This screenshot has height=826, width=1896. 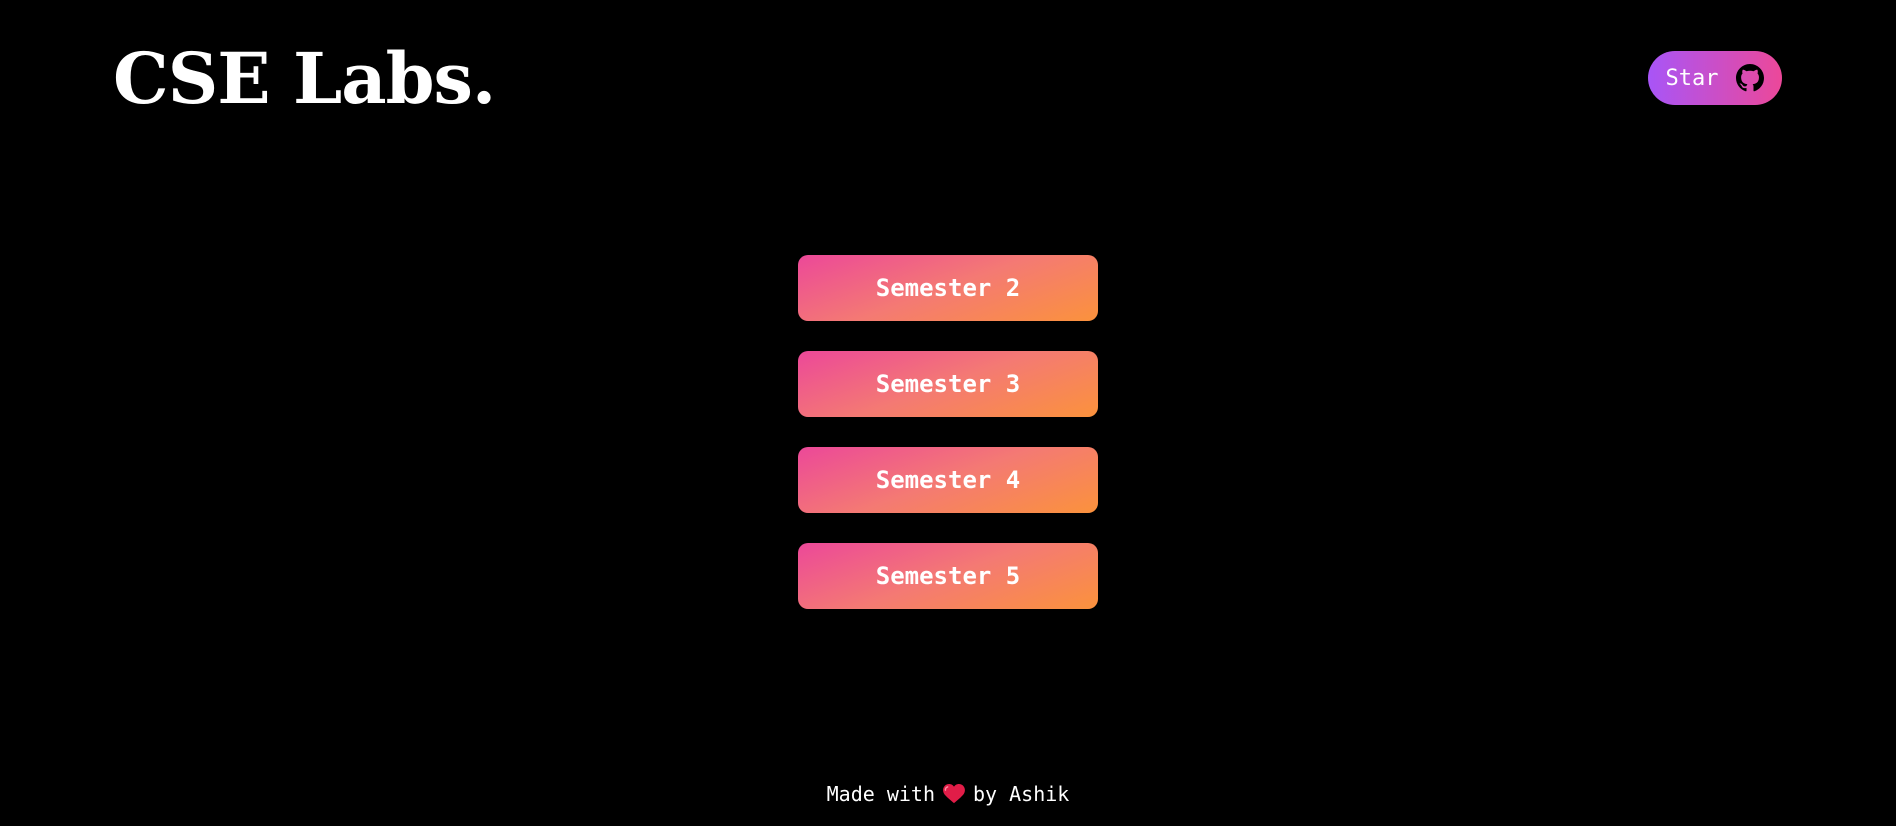 I want to click on github-star-button: Star, so click(x=1715, y=78).